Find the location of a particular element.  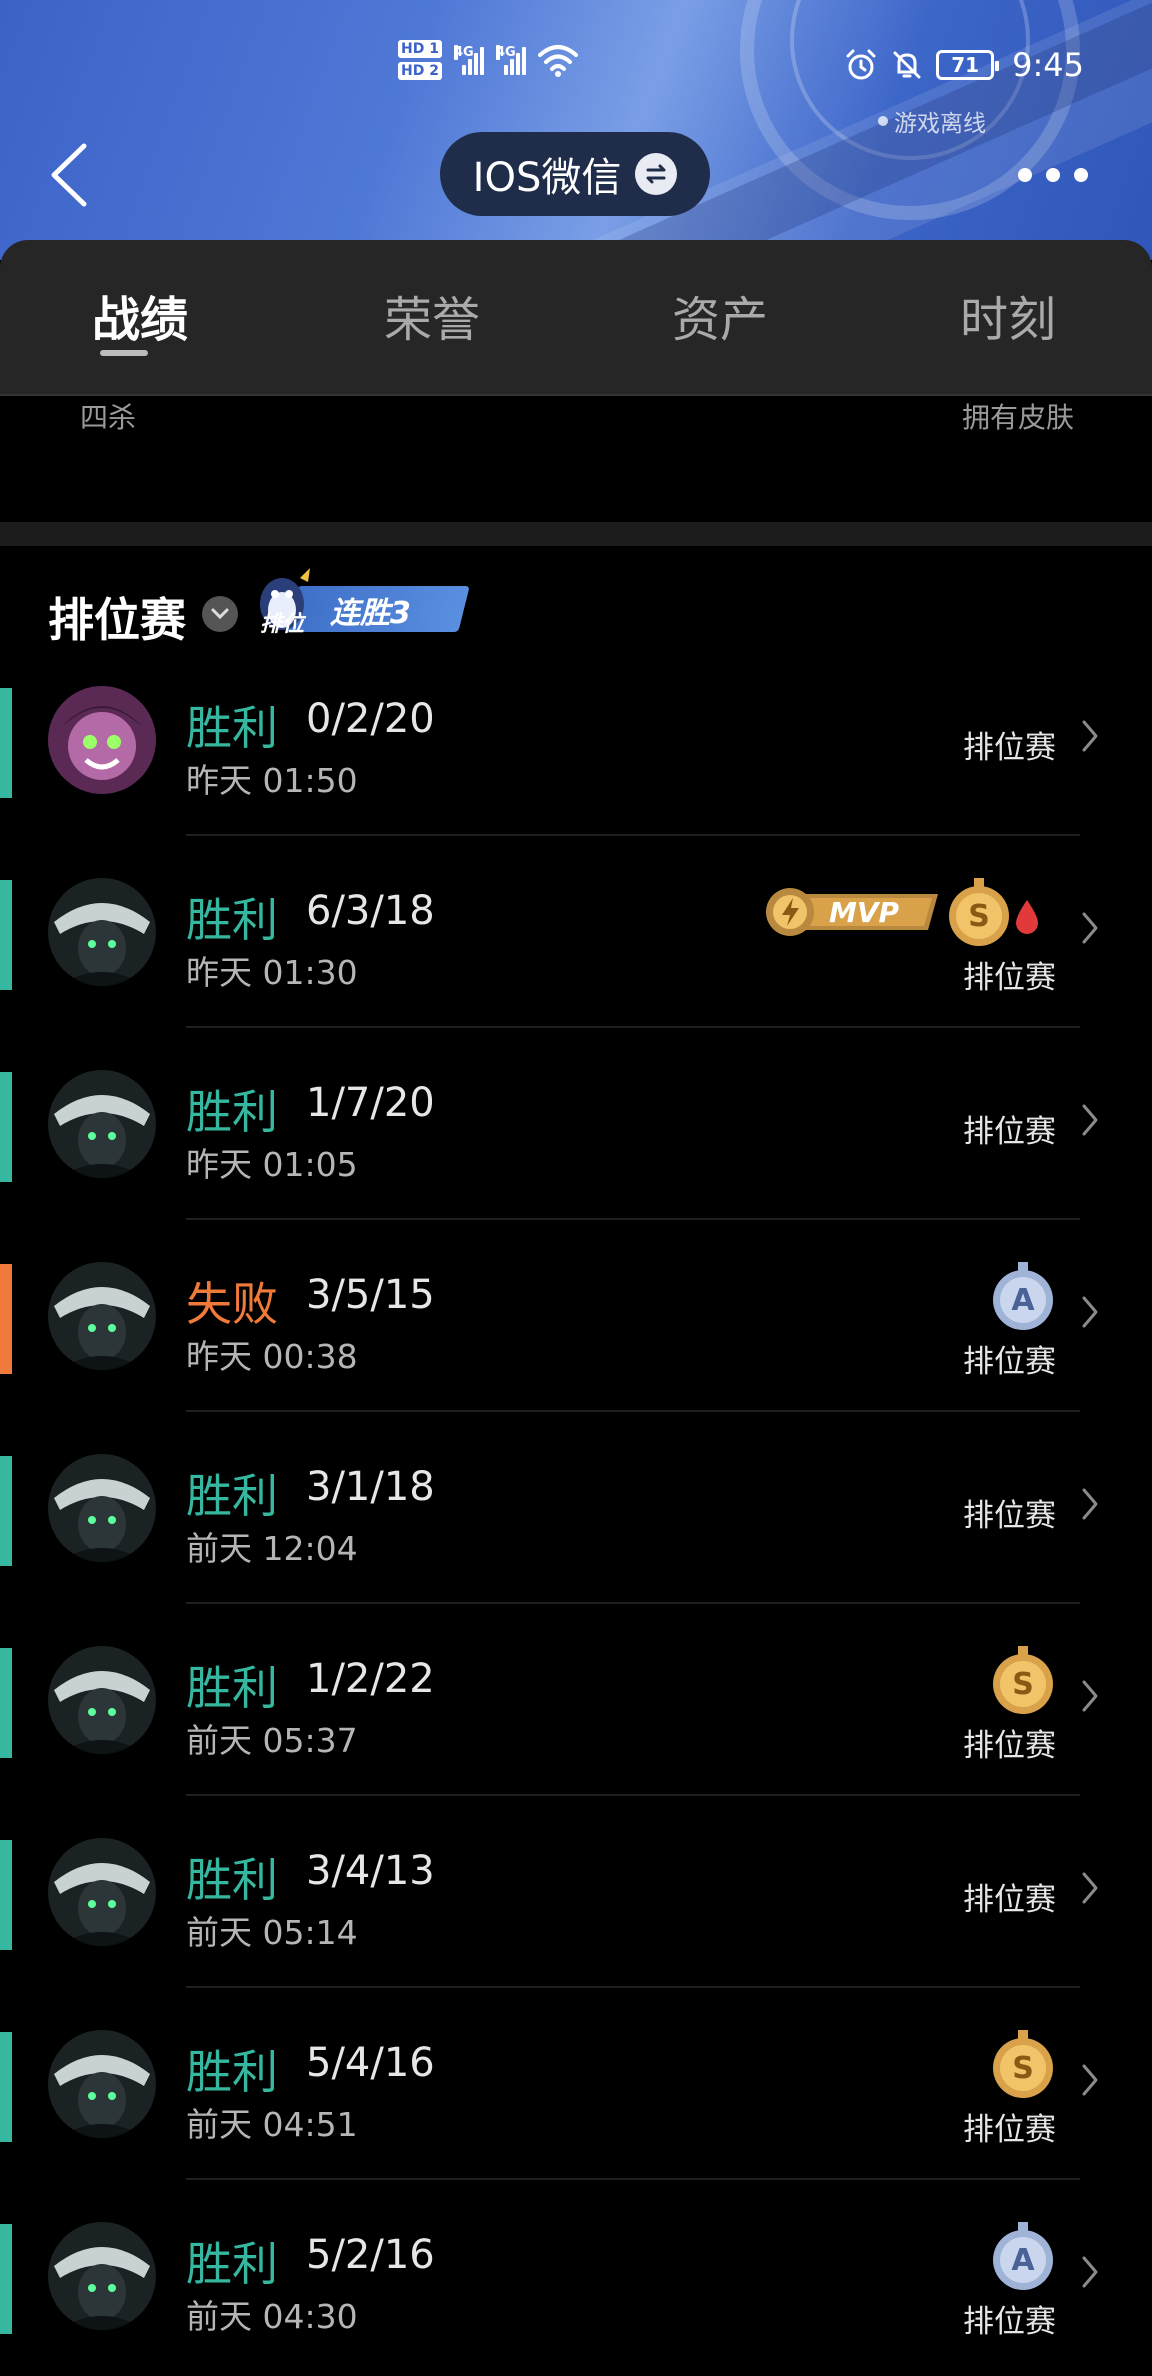

back-button is located at coordinates (69, 175).